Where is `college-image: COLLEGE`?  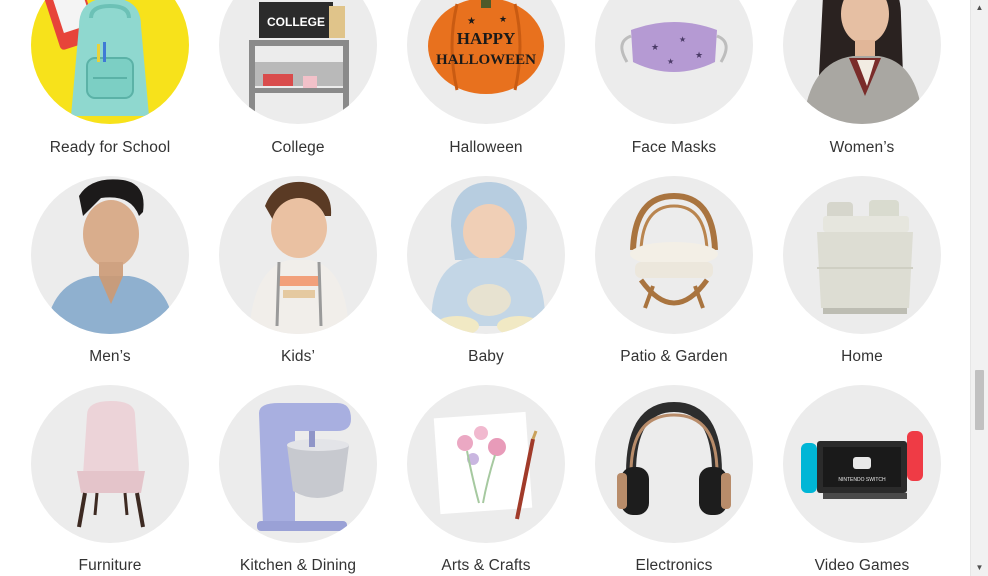
college-image: COLLEGE is located at coordinates (298, 62).